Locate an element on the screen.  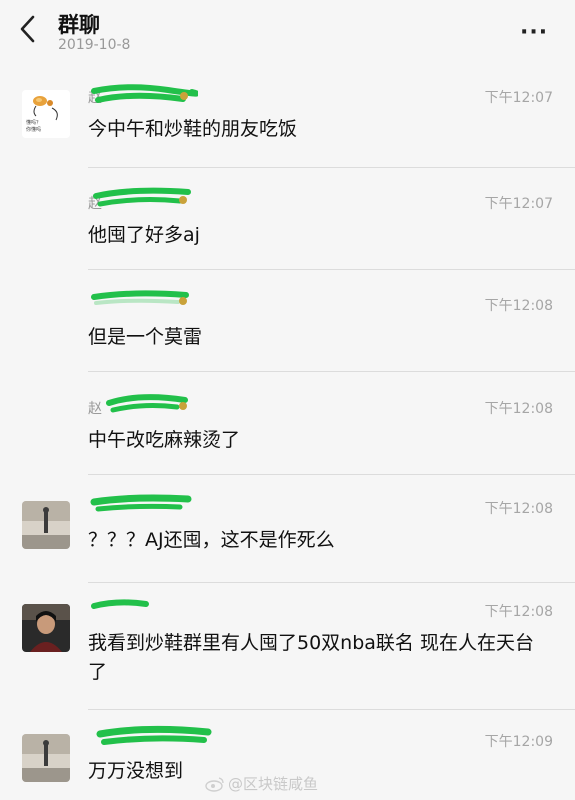
chevron-left-icon is located at coordinates (27, 29).